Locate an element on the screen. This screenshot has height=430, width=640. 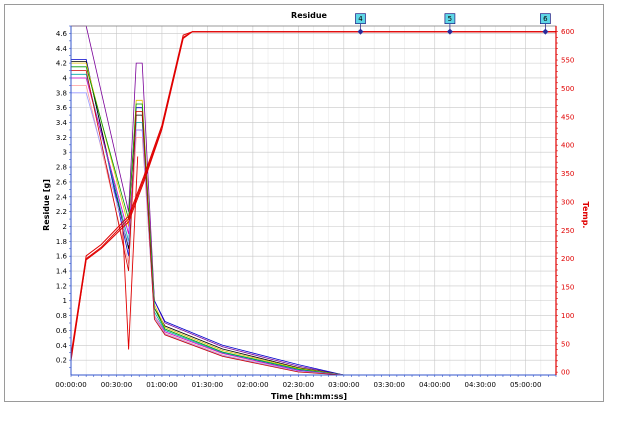
x-tick-label: 01:00:00 is located at coordinates (161, 385).